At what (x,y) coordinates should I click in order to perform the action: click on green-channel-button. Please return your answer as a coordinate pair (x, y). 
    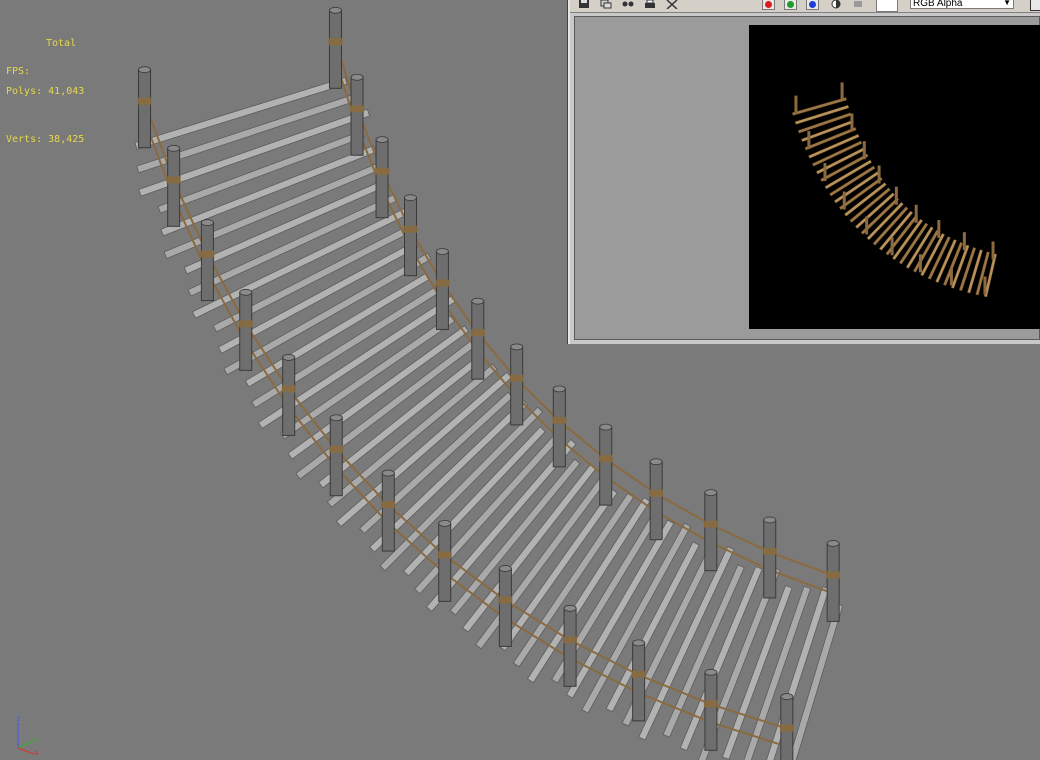
    Looking at the image, I should click on (790, 5).